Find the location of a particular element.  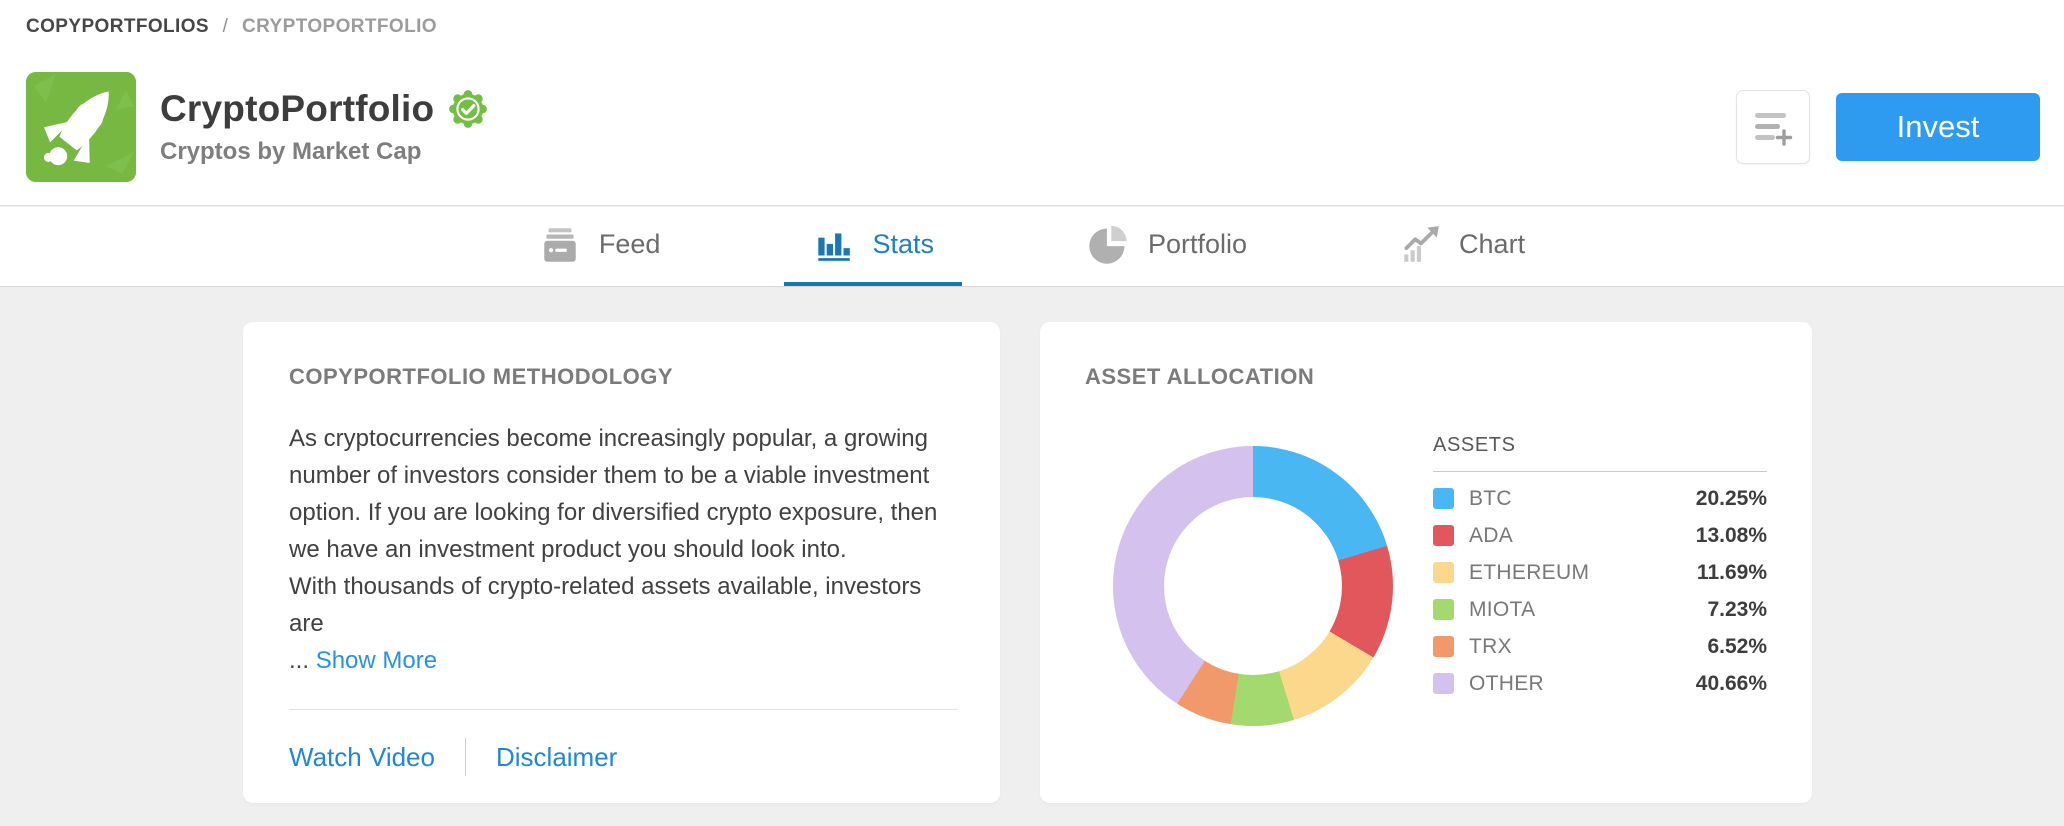

ada-value: 13.08% is located at coordinates (1731, 535).